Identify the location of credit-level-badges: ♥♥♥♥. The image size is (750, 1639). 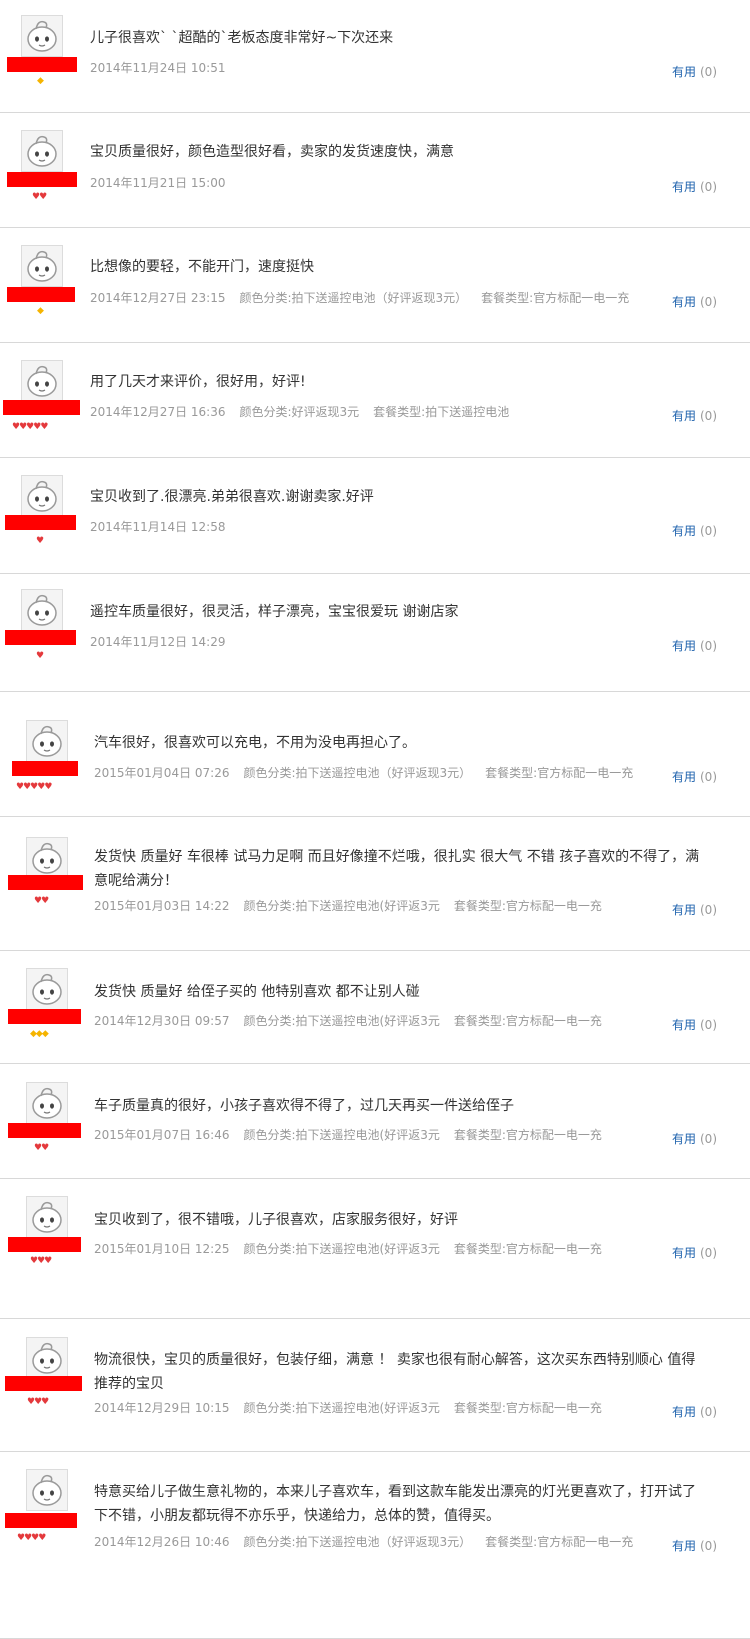
(31, 1538).